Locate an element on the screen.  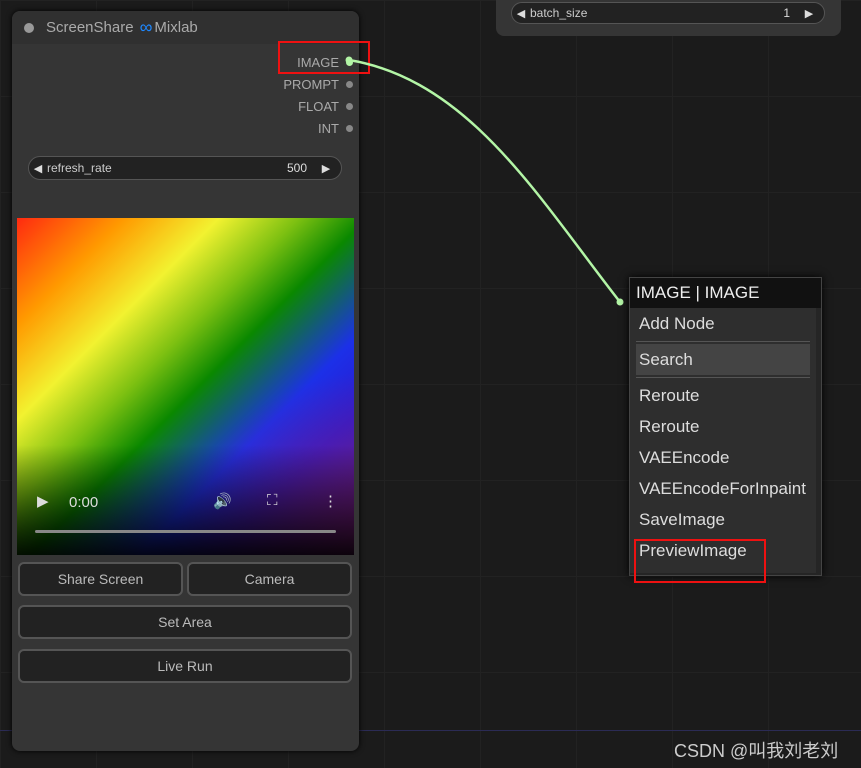
live-run-button: Live Run is located at coordinates (185, 666).